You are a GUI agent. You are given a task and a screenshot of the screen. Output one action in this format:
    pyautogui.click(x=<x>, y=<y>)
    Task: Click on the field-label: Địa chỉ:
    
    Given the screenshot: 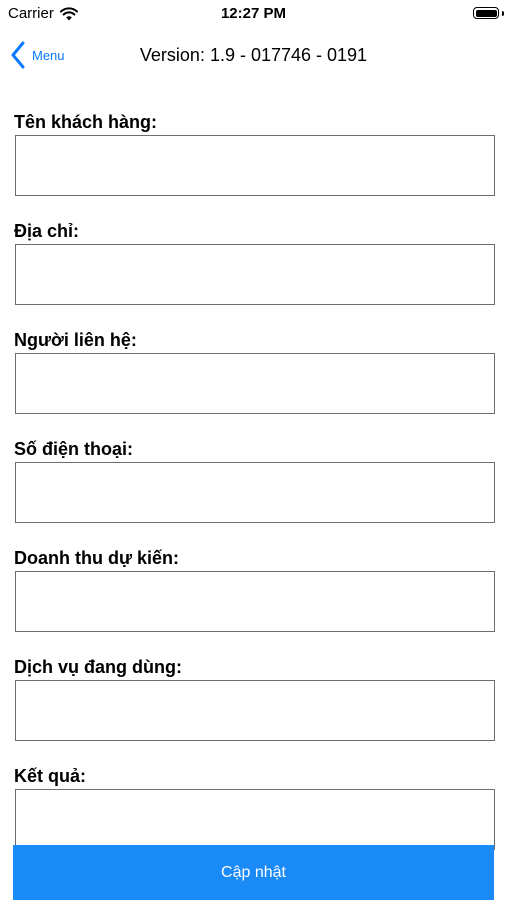 What is the action you would take?
    pyautogui.click(x=47, y=231)
    